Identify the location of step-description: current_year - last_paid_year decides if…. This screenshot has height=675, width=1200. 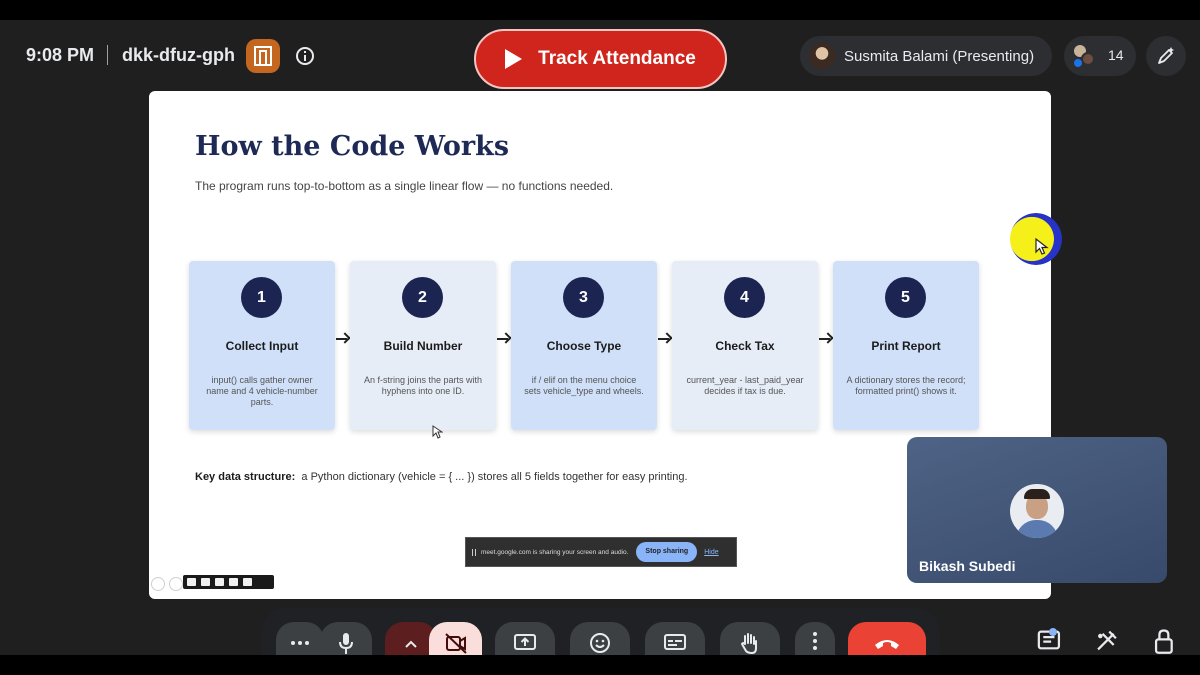
(745, 385).